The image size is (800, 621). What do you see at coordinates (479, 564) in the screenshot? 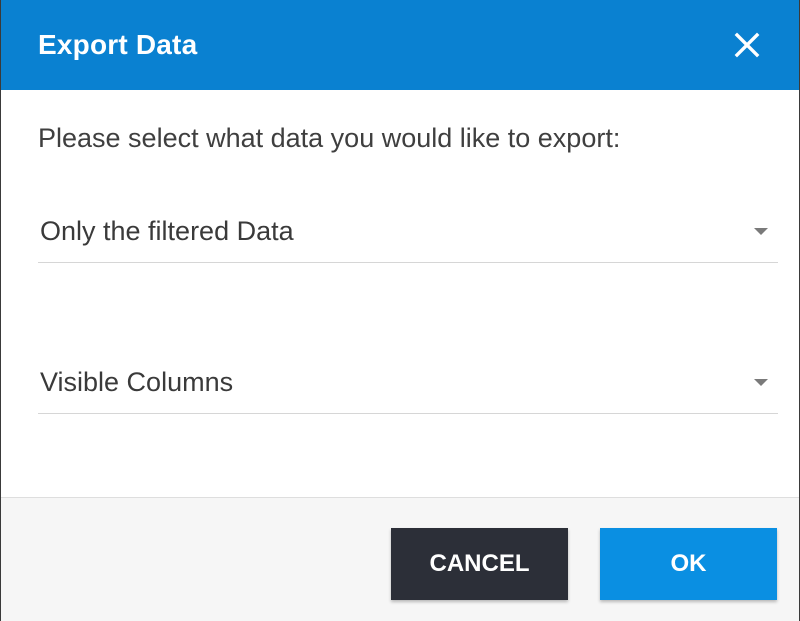
I see `cancel-button: CANCEL` at bounding box center [479, 564].